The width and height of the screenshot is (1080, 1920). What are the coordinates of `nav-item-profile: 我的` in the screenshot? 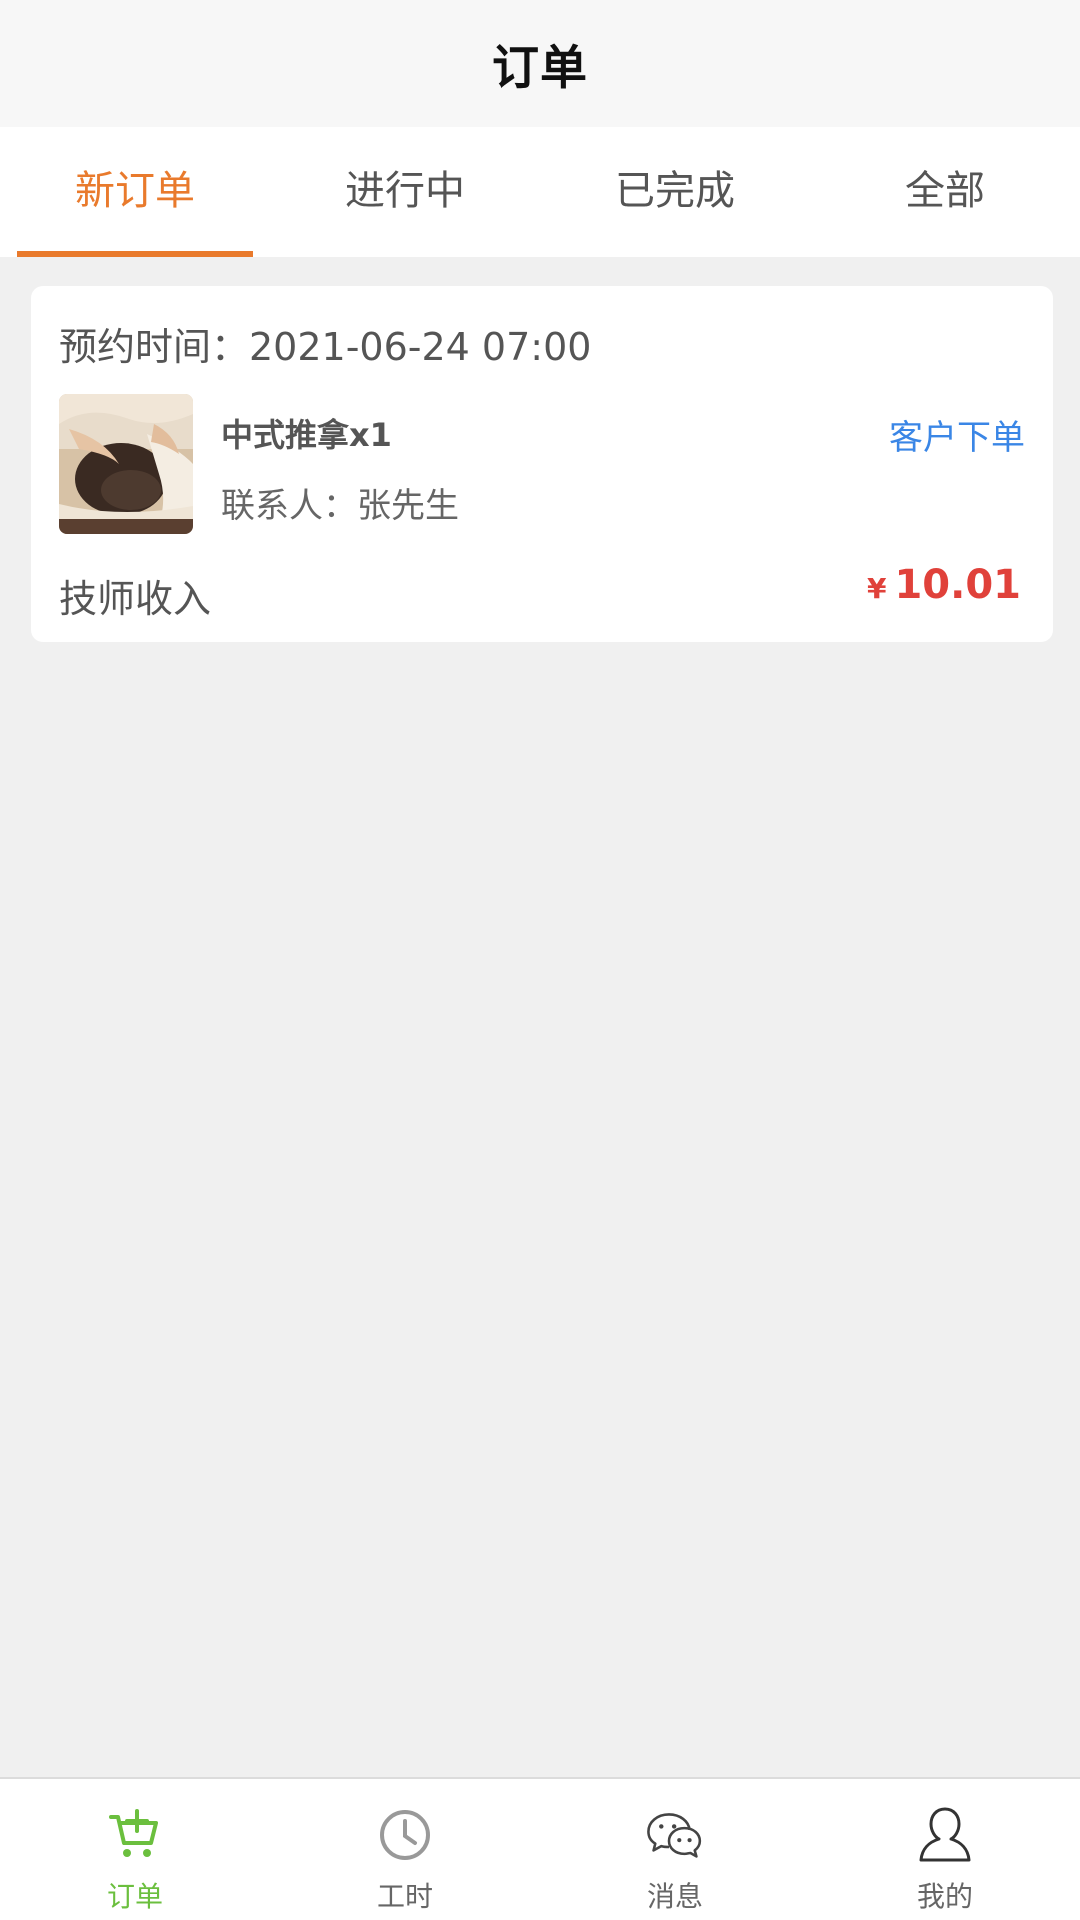 It's located at (945, 1849).